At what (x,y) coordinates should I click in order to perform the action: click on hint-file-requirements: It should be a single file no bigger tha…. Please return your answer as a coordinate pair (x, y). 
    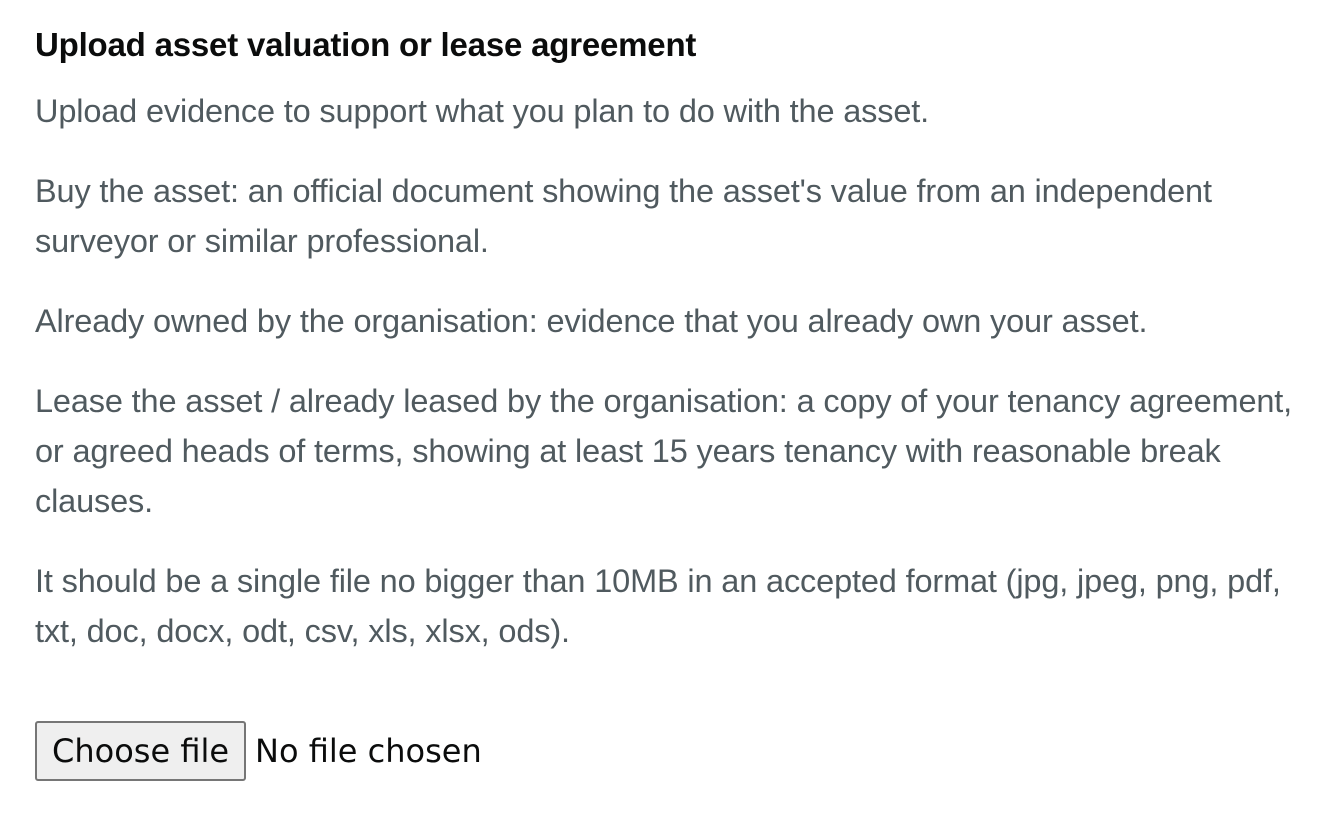
    Looking at the image, I should click on (658, 606).